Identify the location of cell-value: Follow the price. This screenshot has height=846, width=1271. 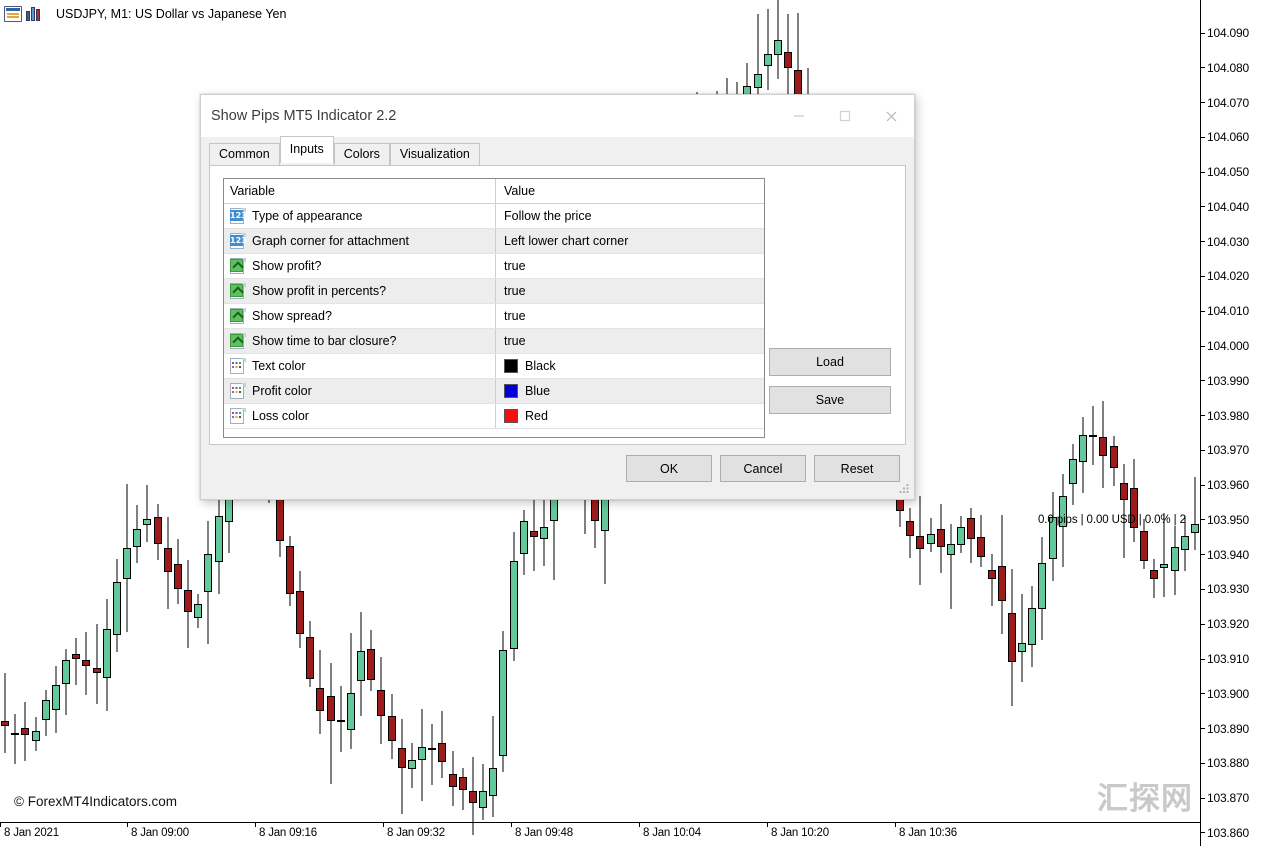
(630, 216).